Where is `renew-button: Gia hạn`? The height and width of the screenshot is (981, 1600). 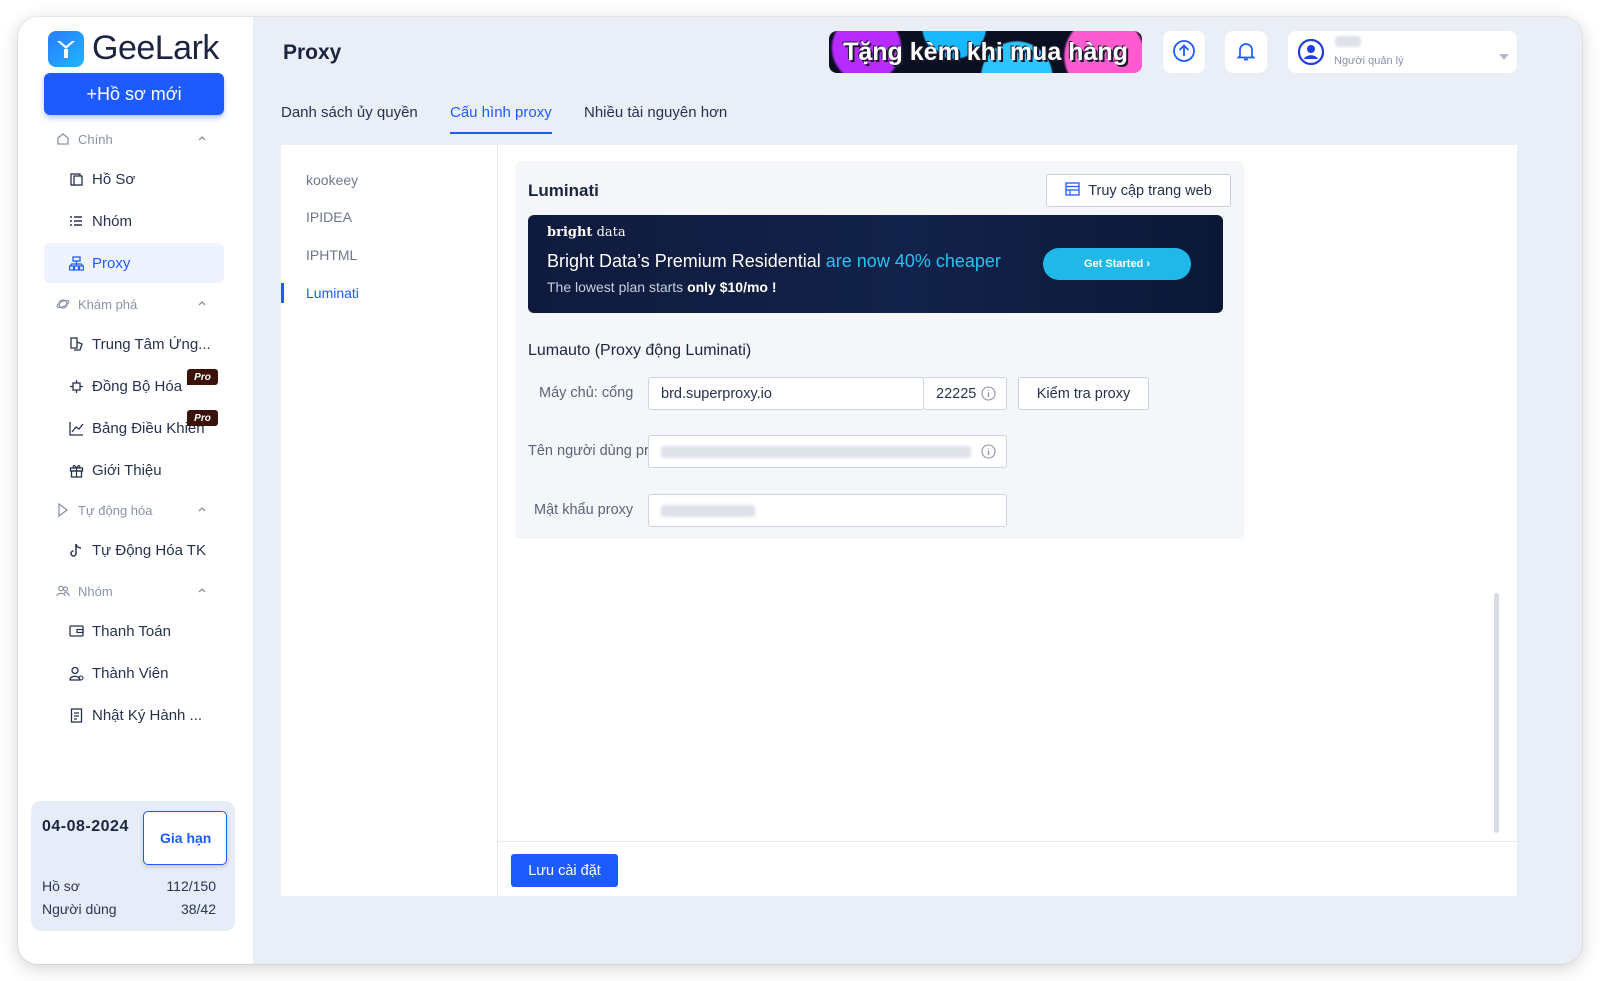
renew-button: Gia hạn is located at coordinates (185, 838).